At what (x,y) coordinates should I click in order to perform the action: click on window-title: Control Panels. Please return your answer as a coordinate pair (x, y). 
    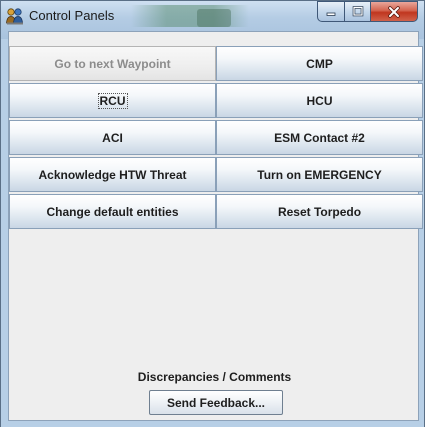
    Looking at the image, I should click on (72, 15).